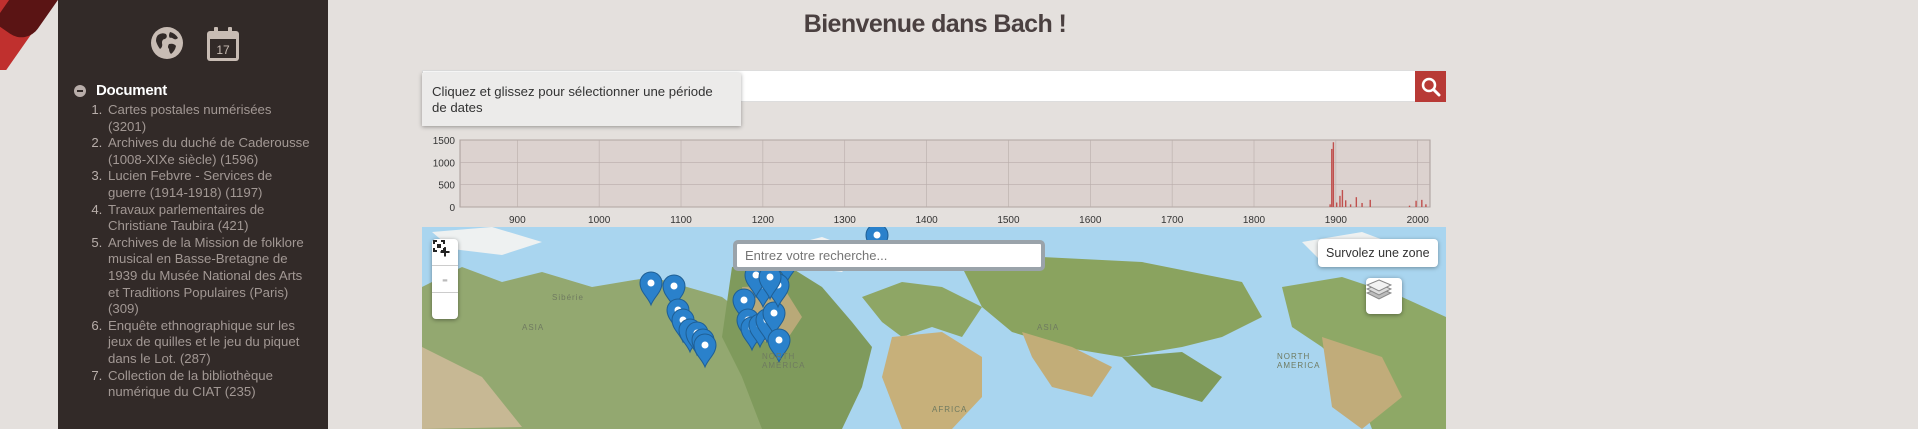  I want to click on search-icon, so click(1430, 86).